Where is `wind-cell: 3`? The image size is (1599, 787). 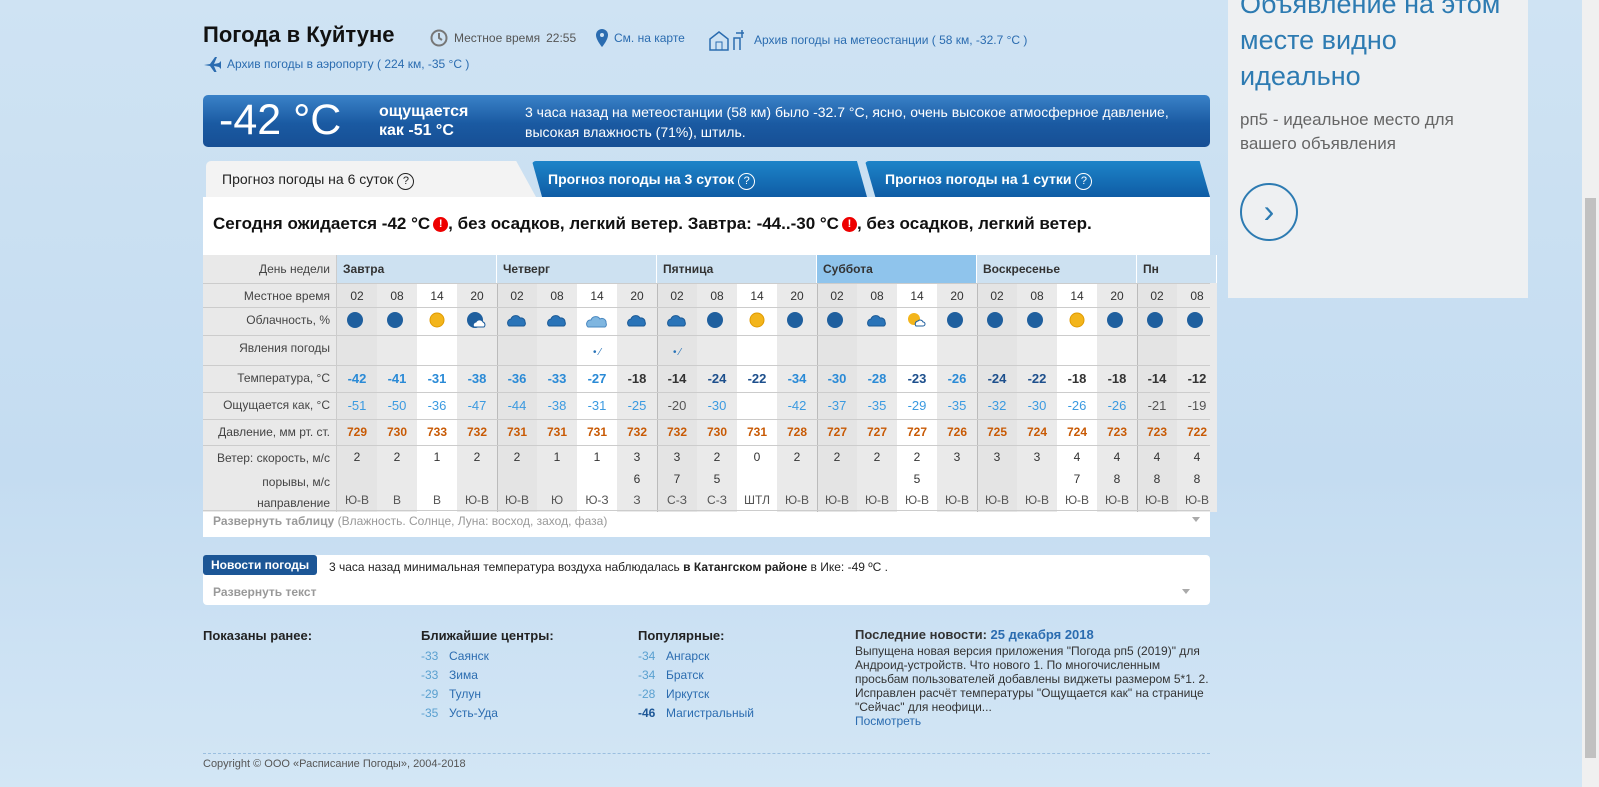
wind-cell: 3 is located at coordinates (957, 457).